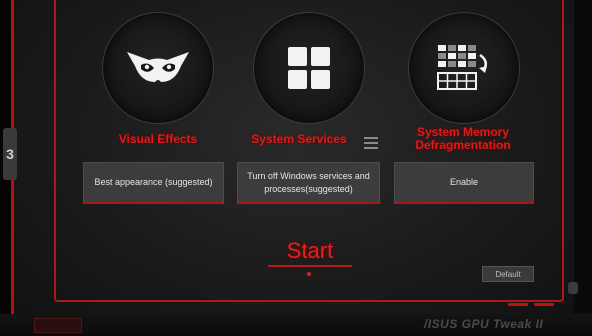 The height and width of the screenshot is (336, 592). I want to click on memory-defrag-circle, so click(464, 68).